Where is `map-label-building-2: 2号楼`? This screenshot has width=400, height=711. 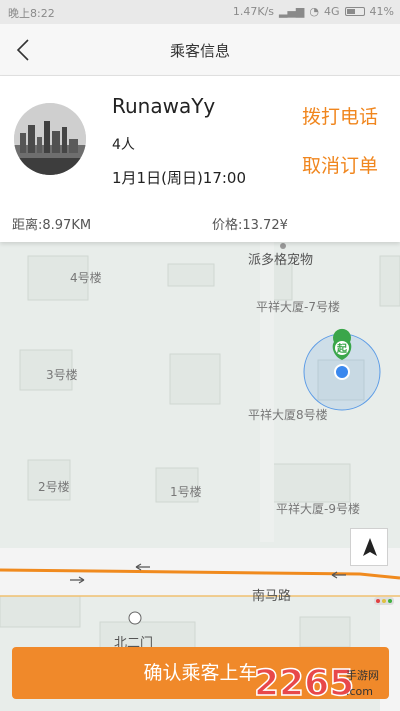
map-label-building-2: 2号楼 is located at coordinates (54, 487).